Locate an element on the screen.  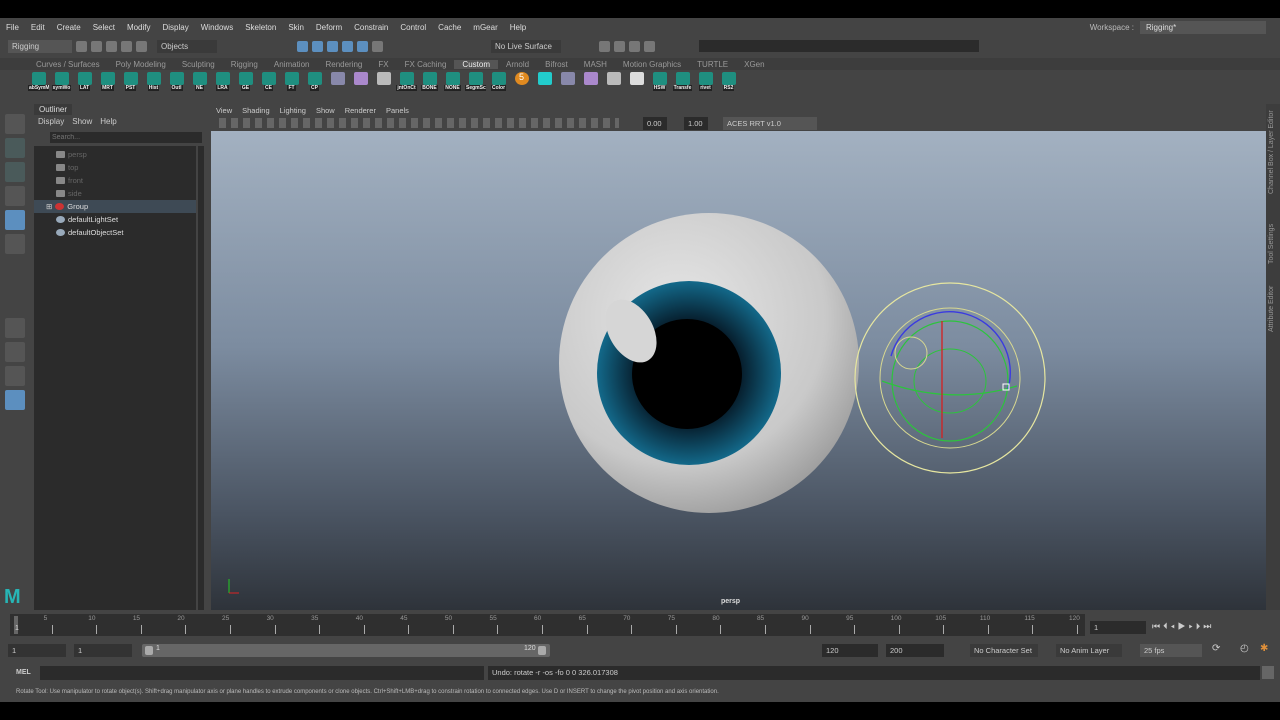
viewport-menu-lighting: Lighting is located at coordinates (293, 110).